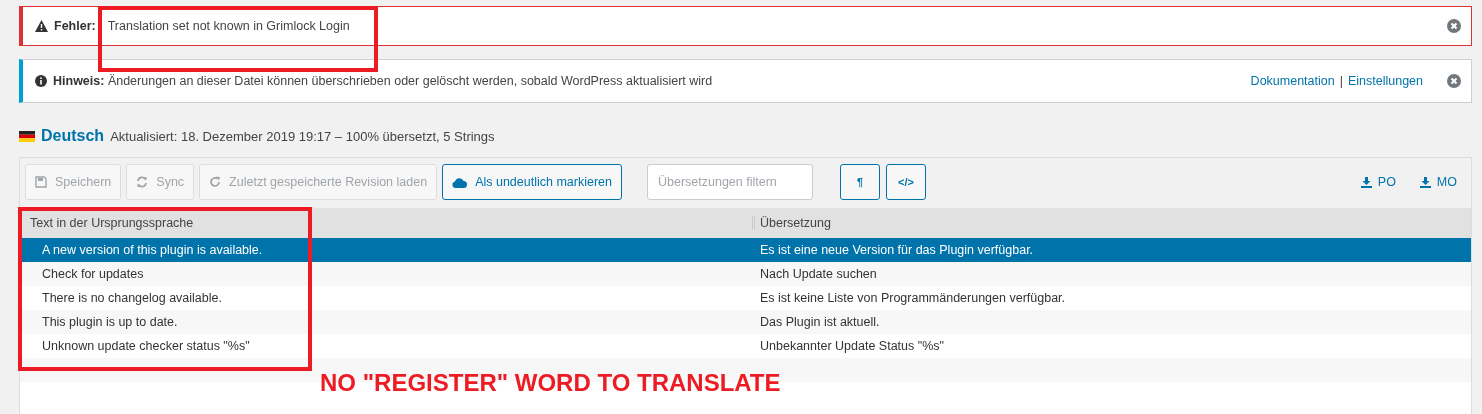 The width and height of the screenshot is (1482, 414). Describe the element at coordinates (110, 322) in the screenshot. I see `table-cell-text: This plugin is up to date.` at that location.